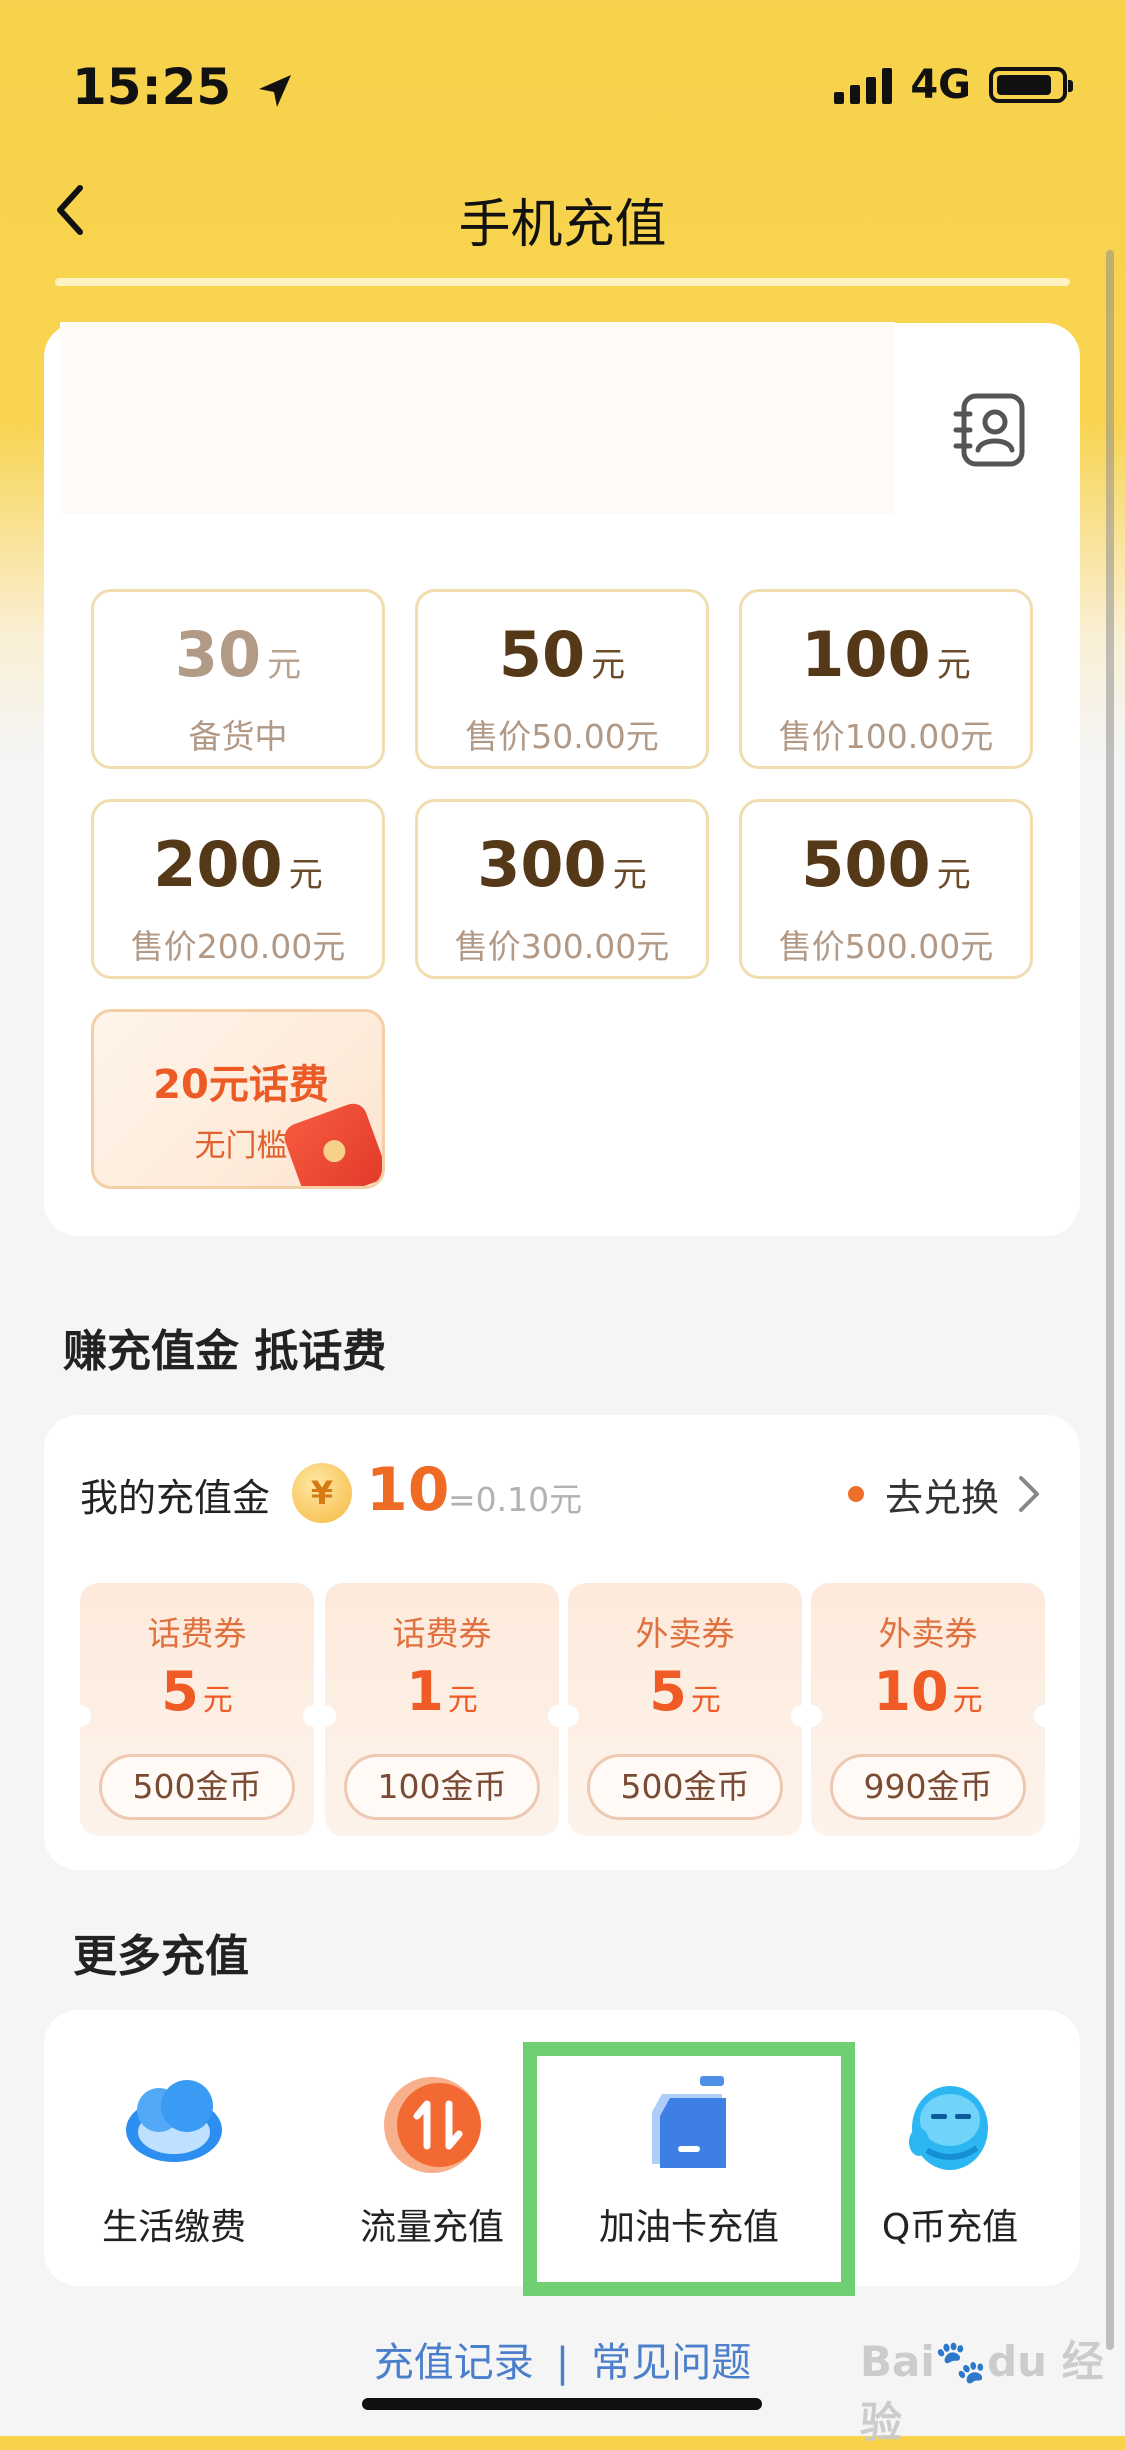  I want to click on coupon-card: 外卖券 10 元 990金币, so click(928, 1709).